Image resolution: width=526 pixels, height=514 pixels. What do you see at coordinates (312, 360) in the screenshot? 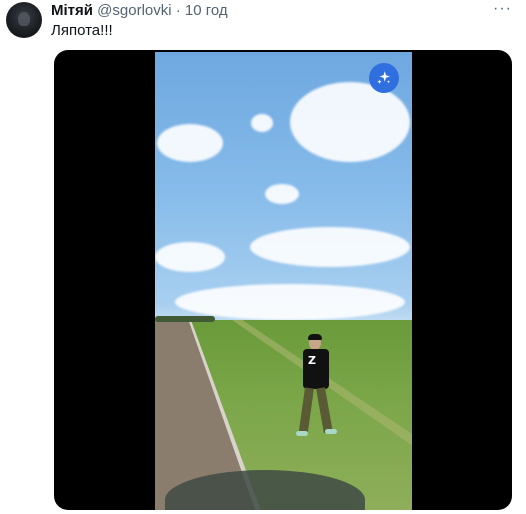
I see `shirt-z-mark: Z` at bounding box center [312, 360].